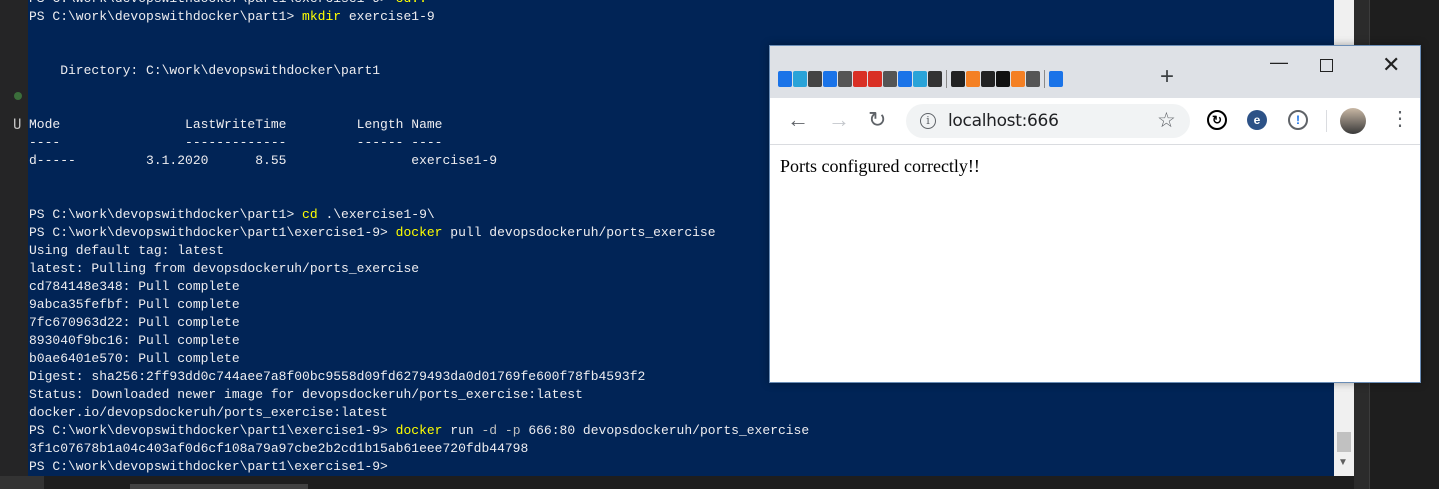 This screenshot has height=489, width=1439. What do you see at coordinates (134, 340) in the screenshot?
I see `terminal-line: 893040f9bc16: Pull complete` at bounding box center [134, 340].